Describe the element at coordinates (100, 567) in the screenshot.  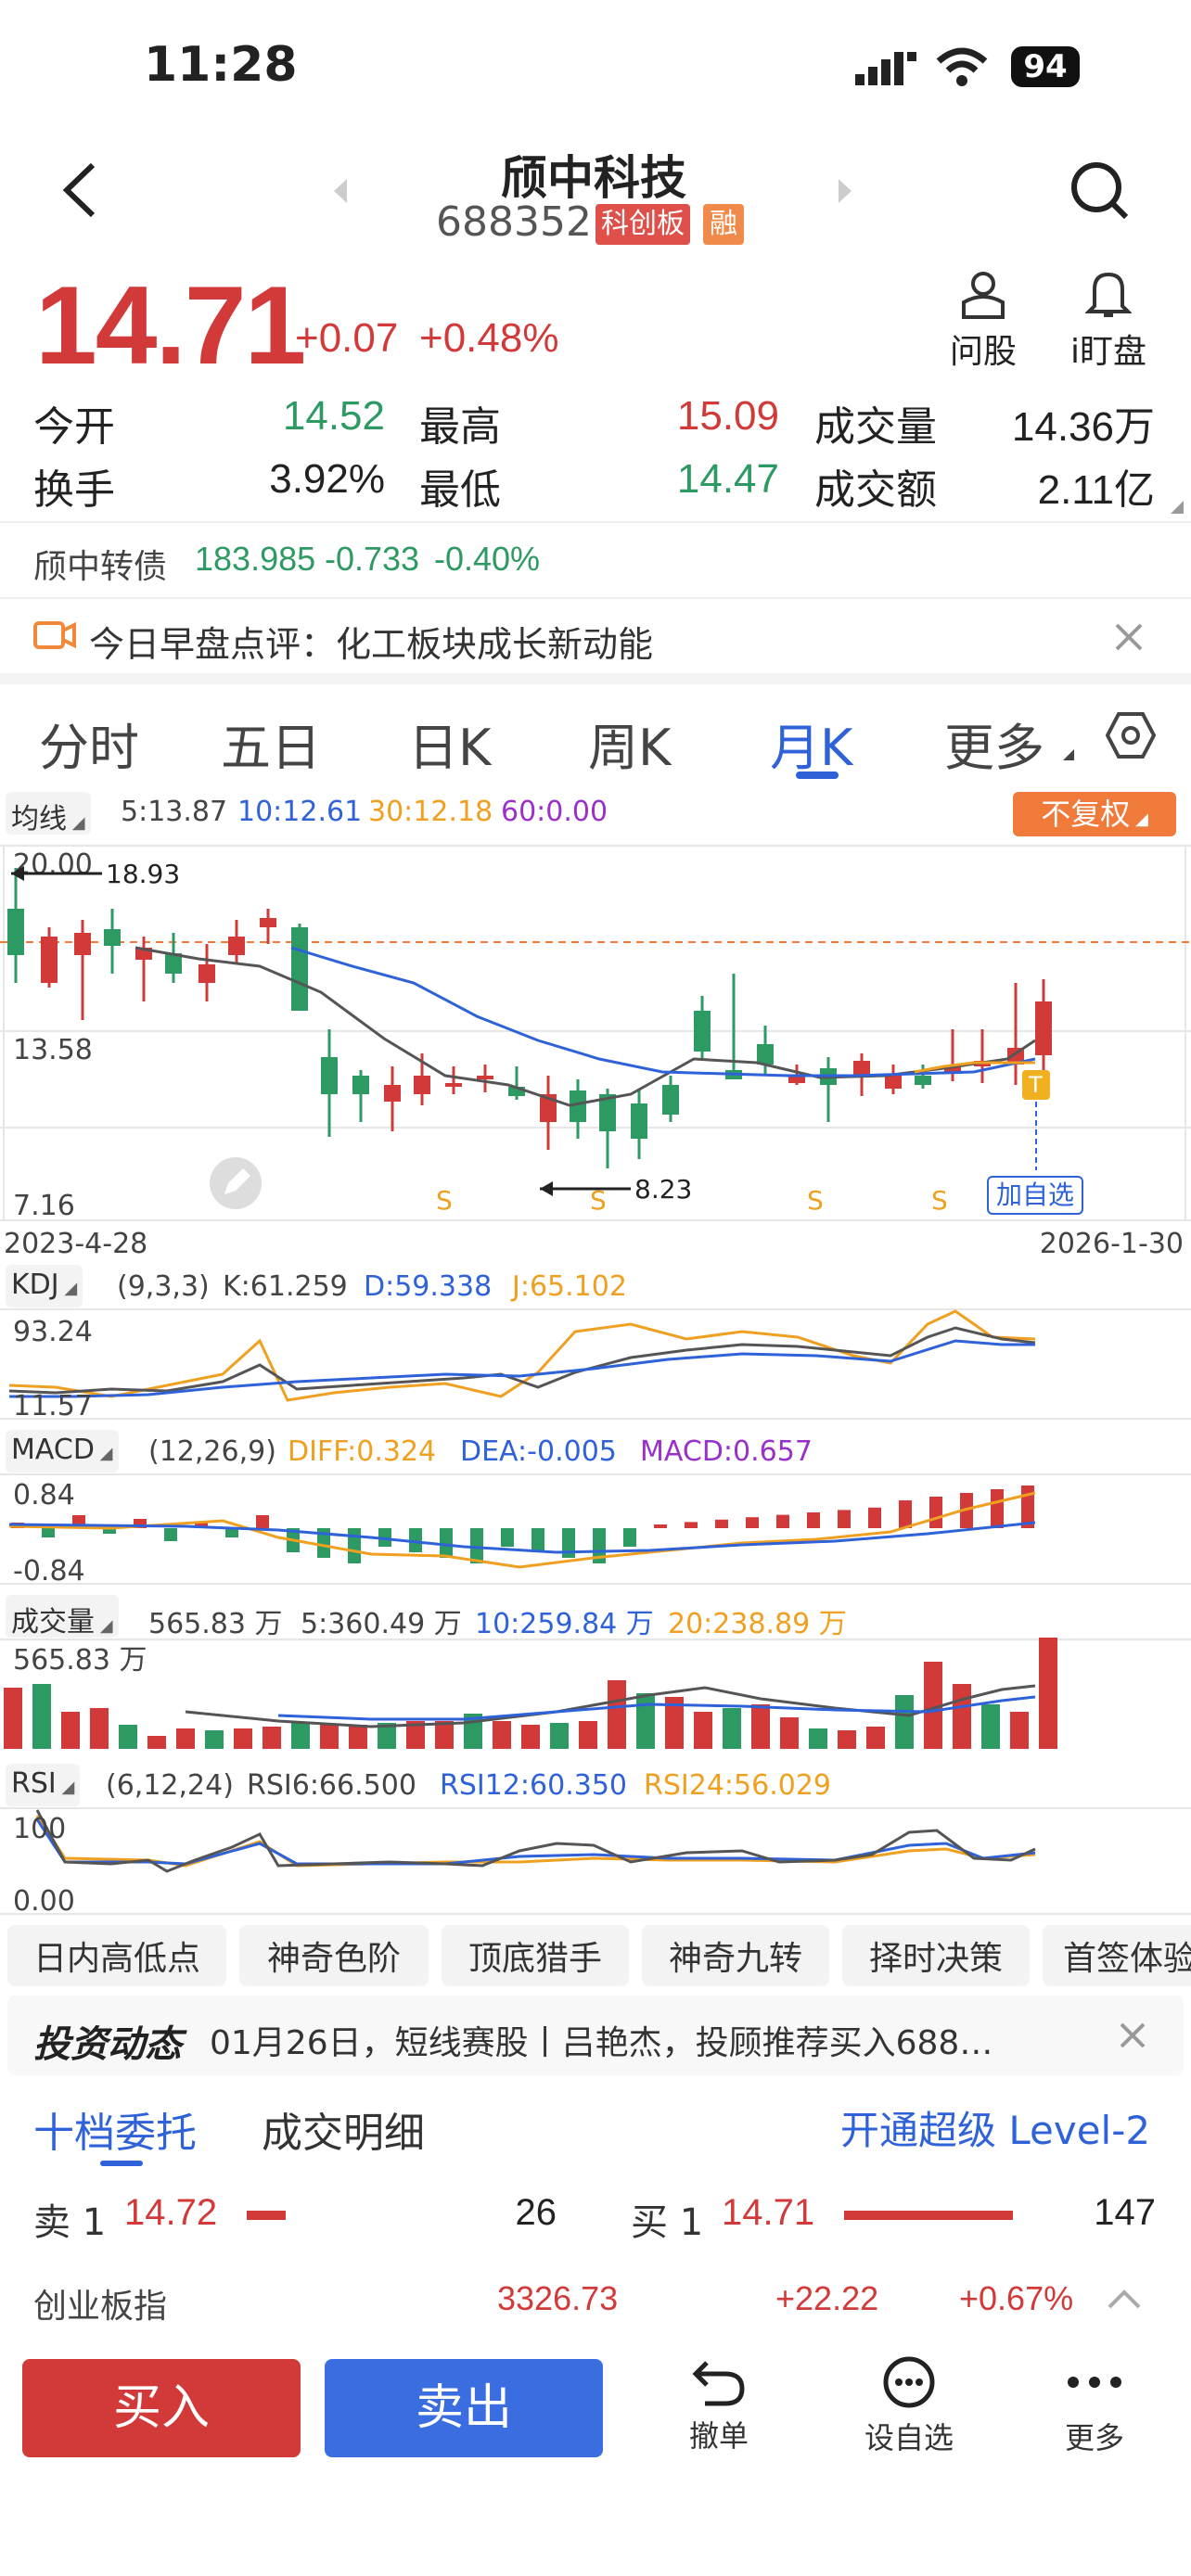
I see `bond-name: 颀中转债` at that location.